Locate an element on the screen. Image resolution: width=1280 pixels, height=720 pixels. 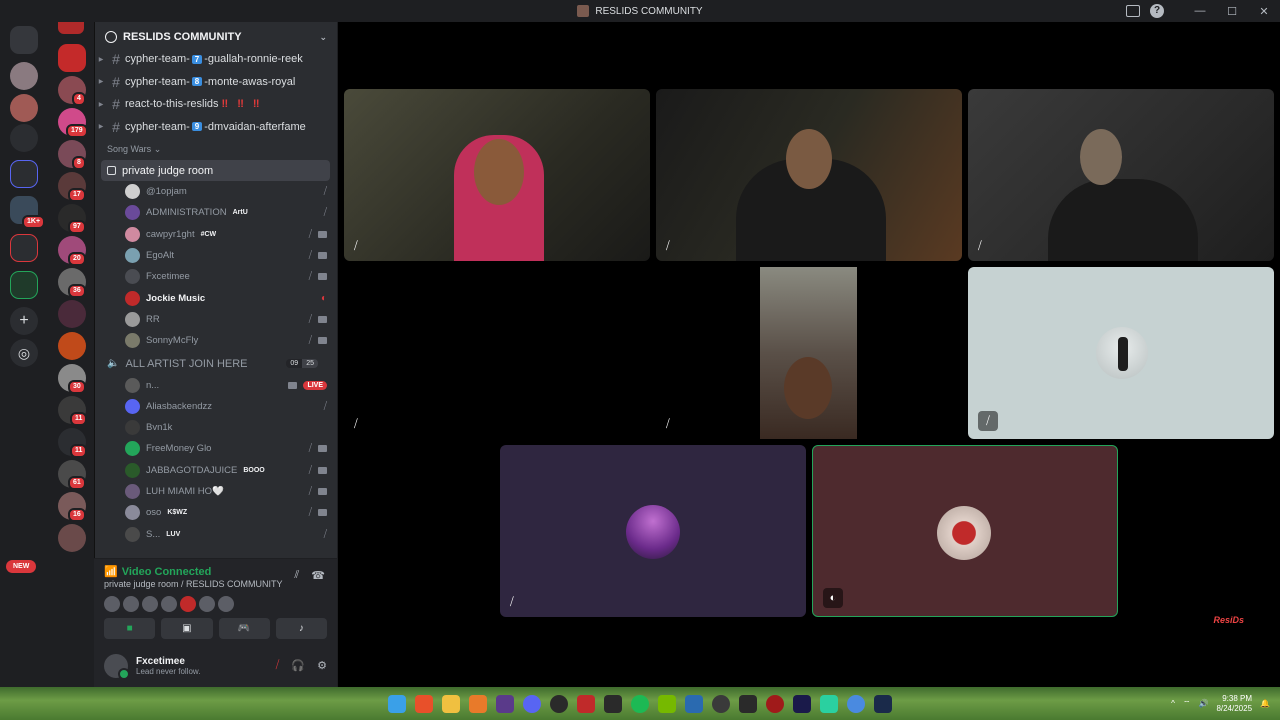
help-icon: ? is located at coordinates (1157, 11).